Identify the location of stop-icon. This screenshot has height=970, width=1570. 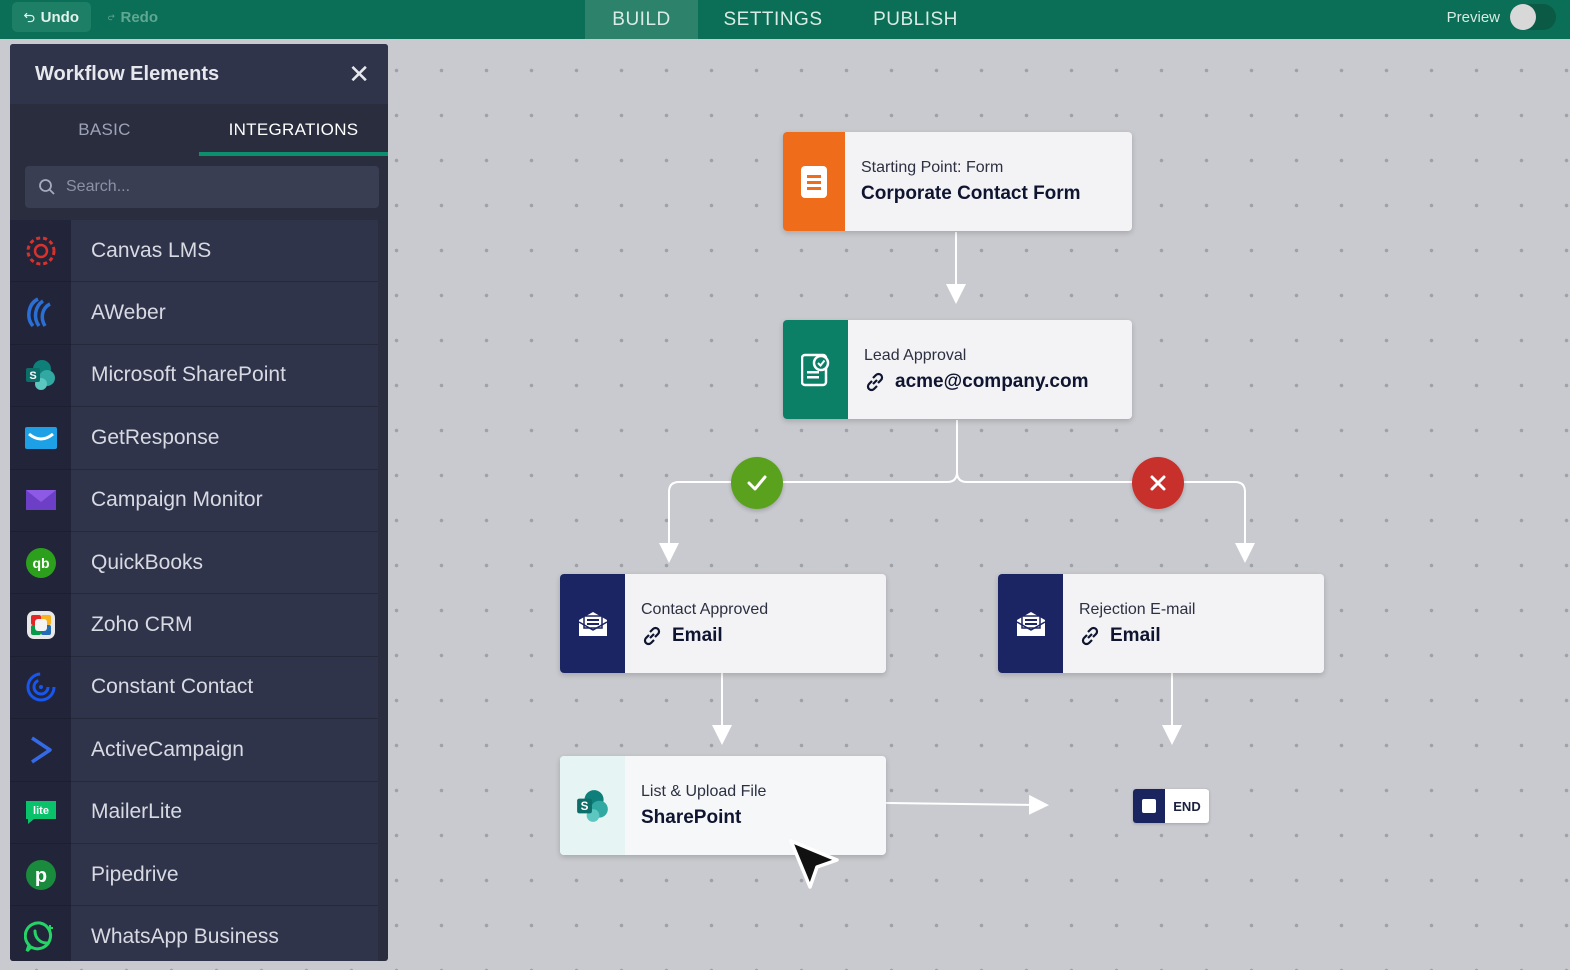
(1149, 806).